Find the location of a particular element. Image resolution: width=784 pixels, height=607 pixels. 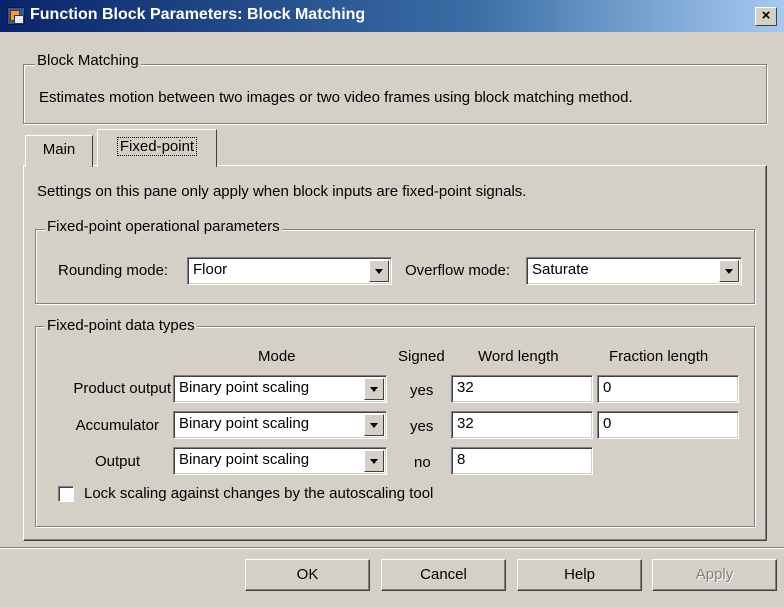

help-button: Help is located at coordinates (579, 575).